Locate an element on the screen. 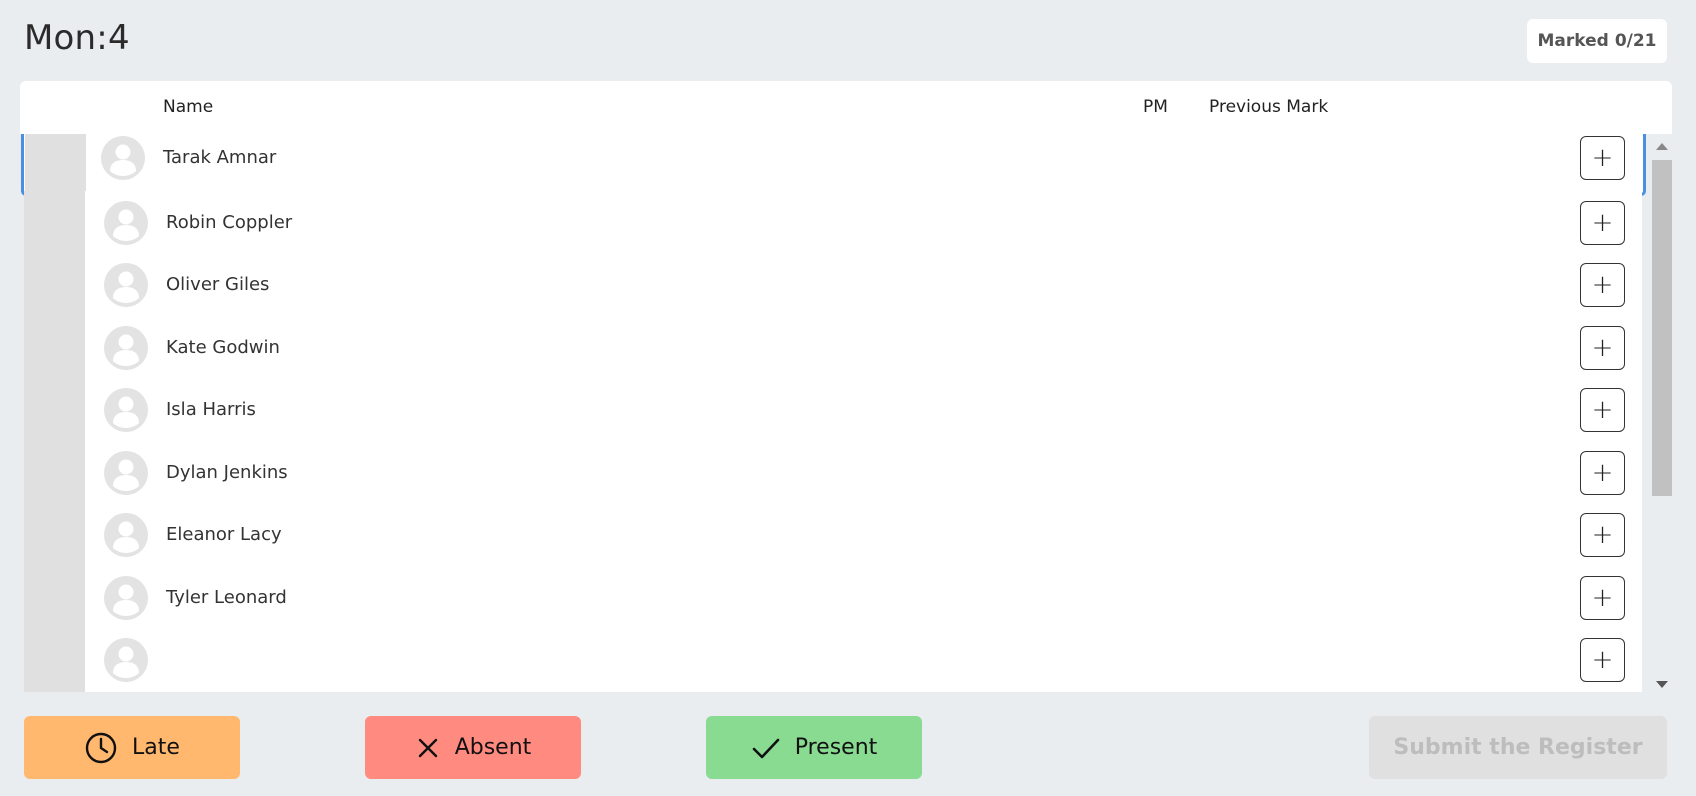 Image resolution: width=1696 pixels, height=796 pixels. table-row: Eleanor Lacy + is located at coordinates (833, 535).